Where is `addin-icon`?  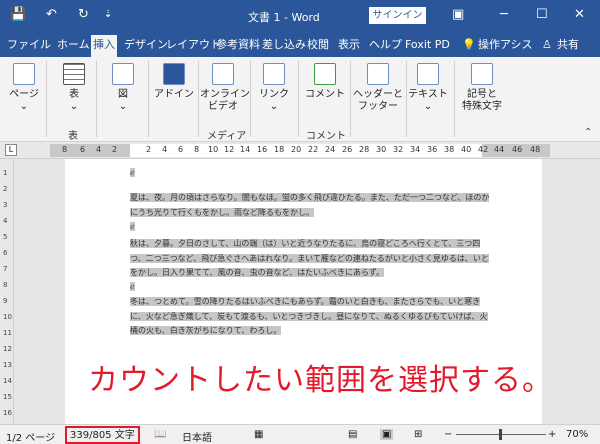 addin-icon is located at coordinates (174, 74).